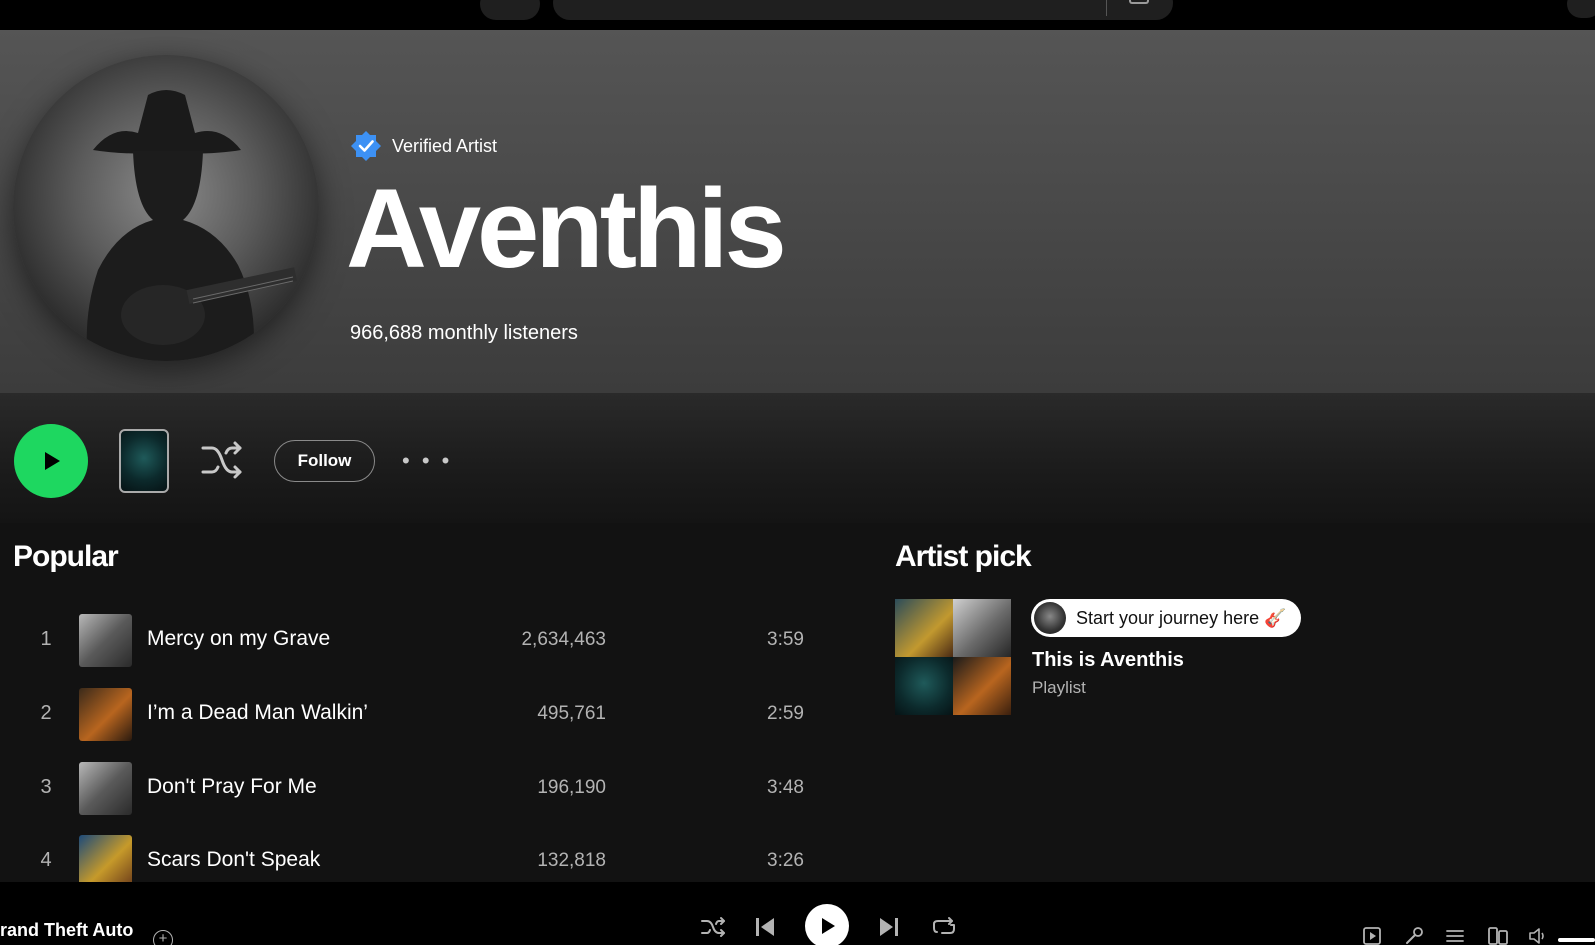 The height and width of the screenshot is (945, 1595). What do you see at coordinates (410, 714) in the screenshot?
I see `track-row: 2 I’m a Dead Man Walkin’ 495,761 2:59` at bounding box center [410, 714].